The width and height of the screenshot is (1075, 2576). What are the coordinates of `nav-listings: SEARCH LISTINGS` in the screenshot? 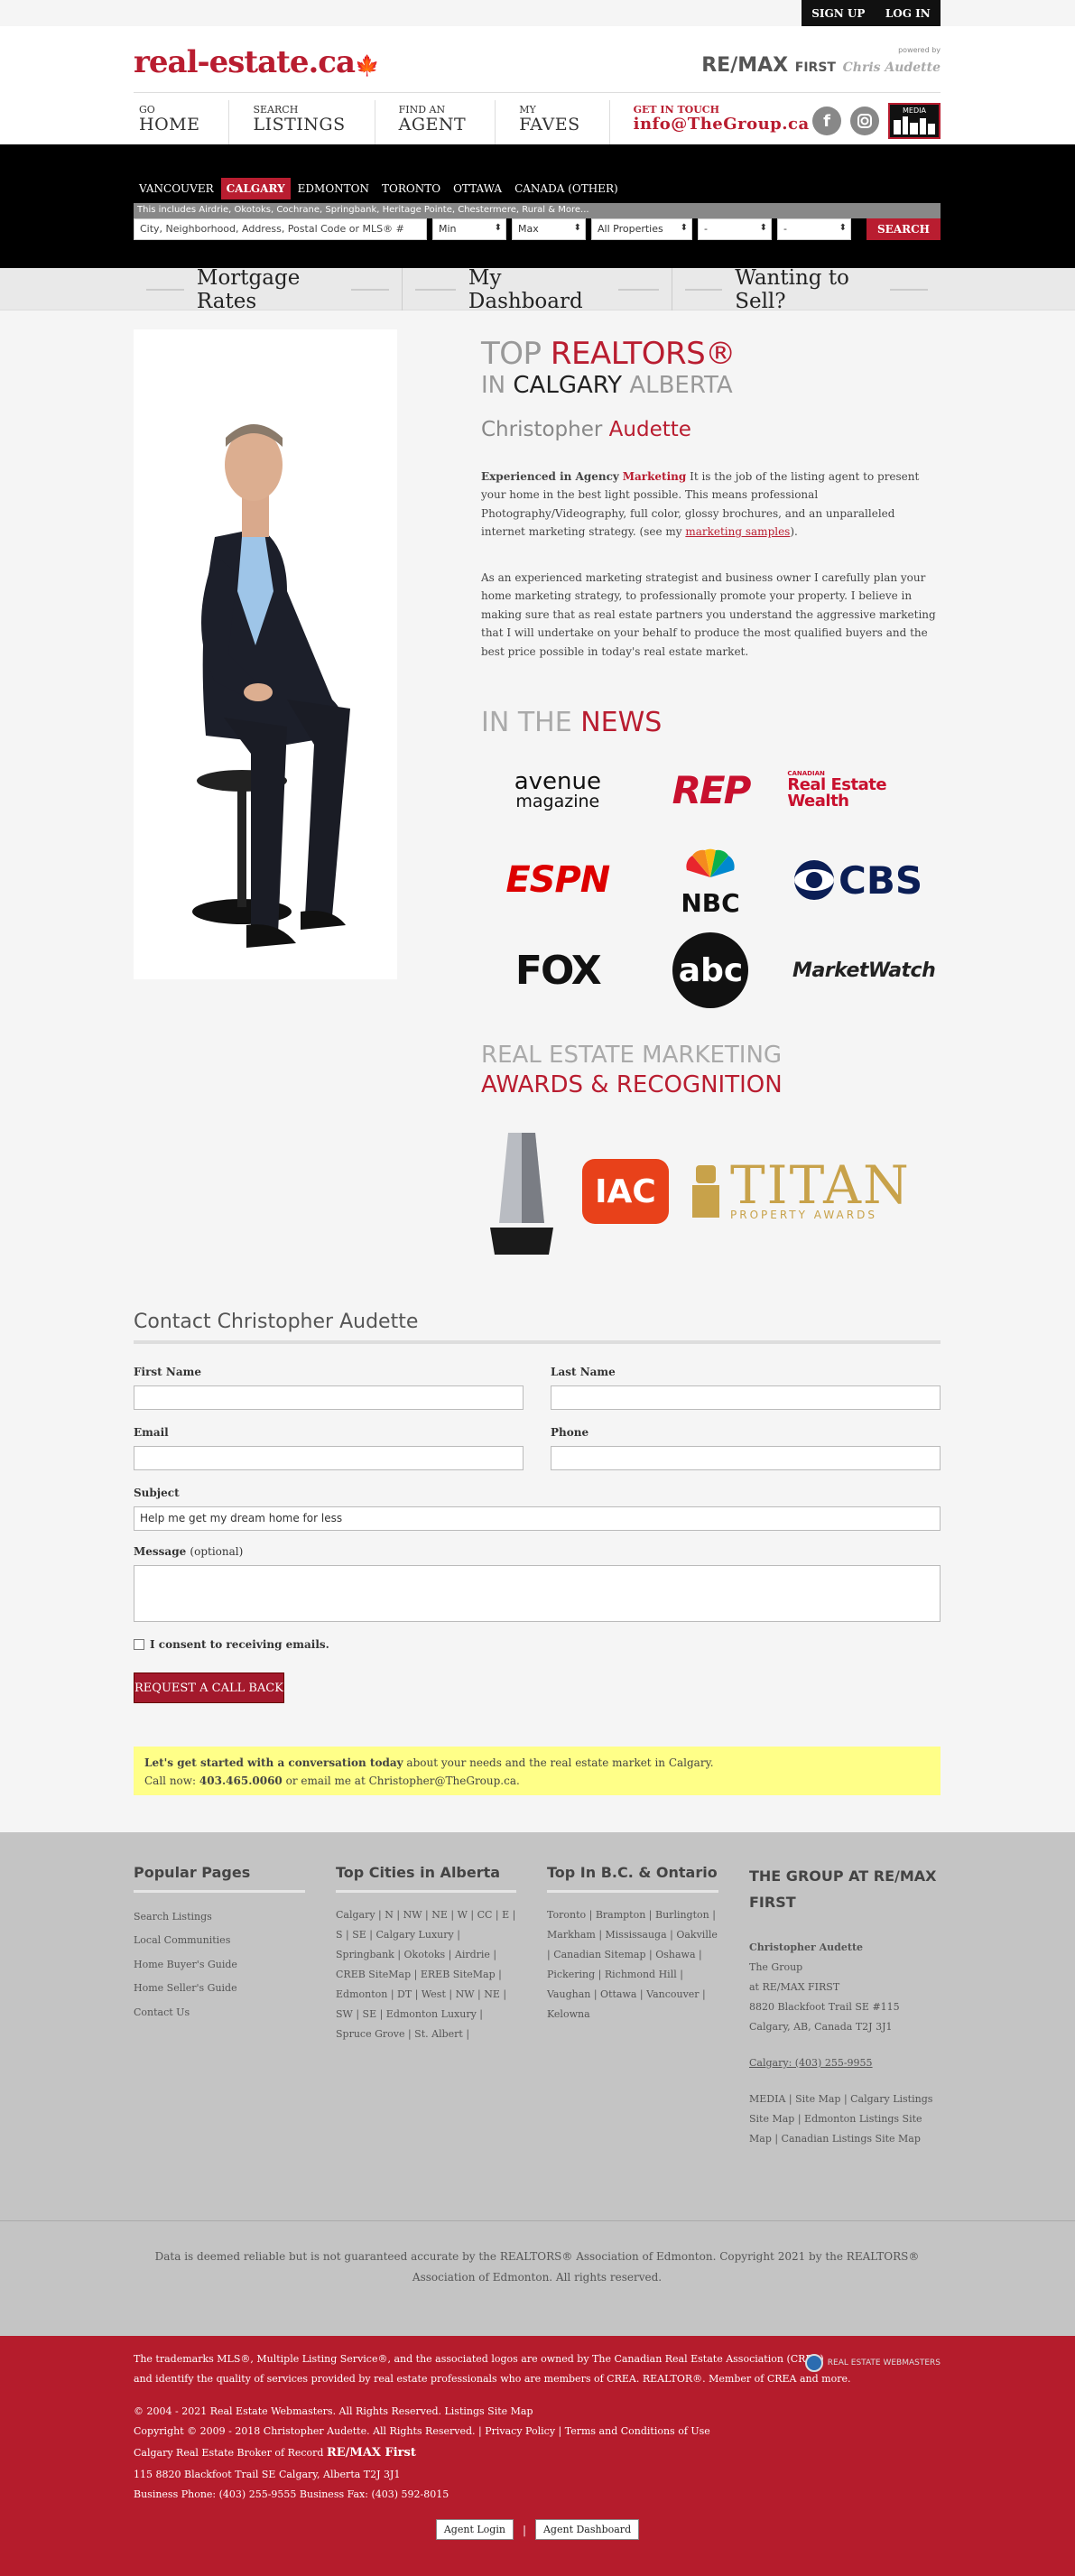 It's located at (311, 123).